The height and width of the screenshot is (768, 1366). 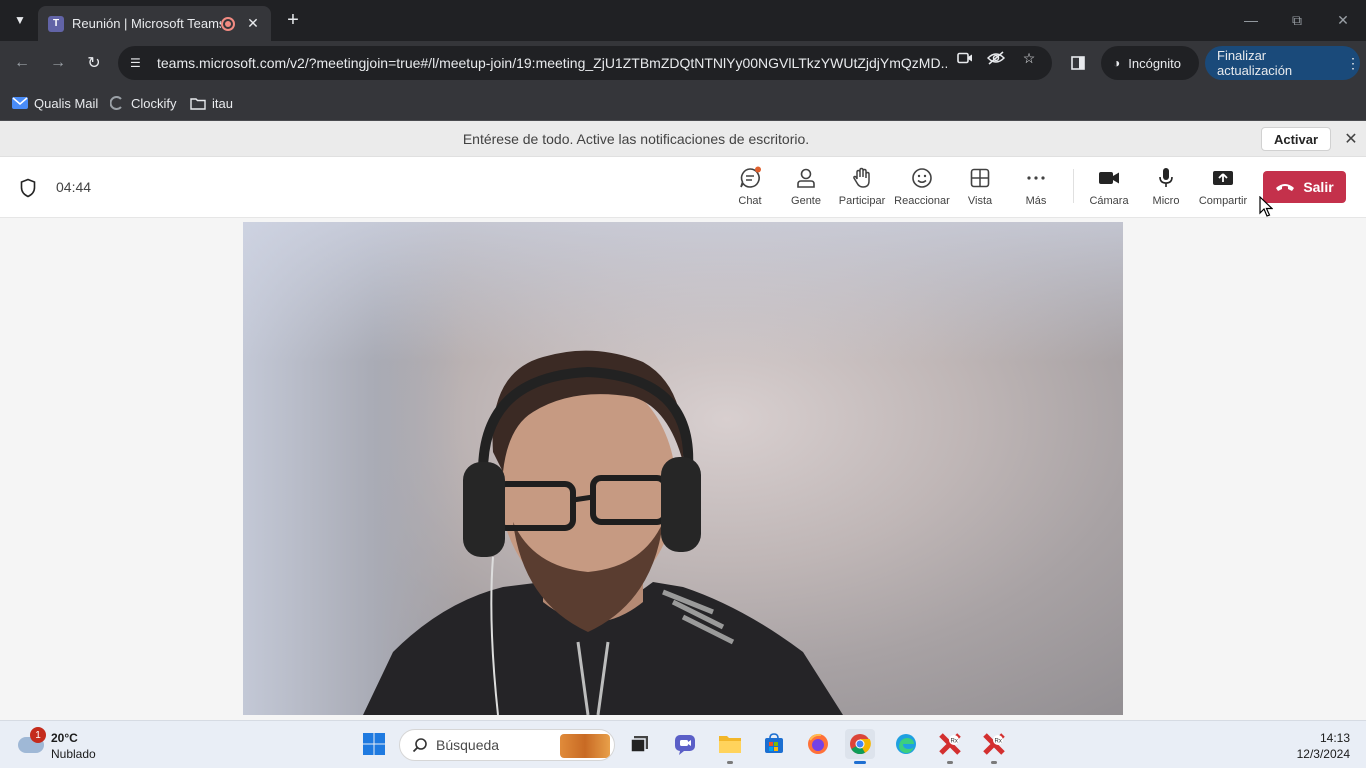 What do you see at coordinates (1036, 201) in the screenshot?
I see `more-label: Más` at bounding box center [1036, 201].